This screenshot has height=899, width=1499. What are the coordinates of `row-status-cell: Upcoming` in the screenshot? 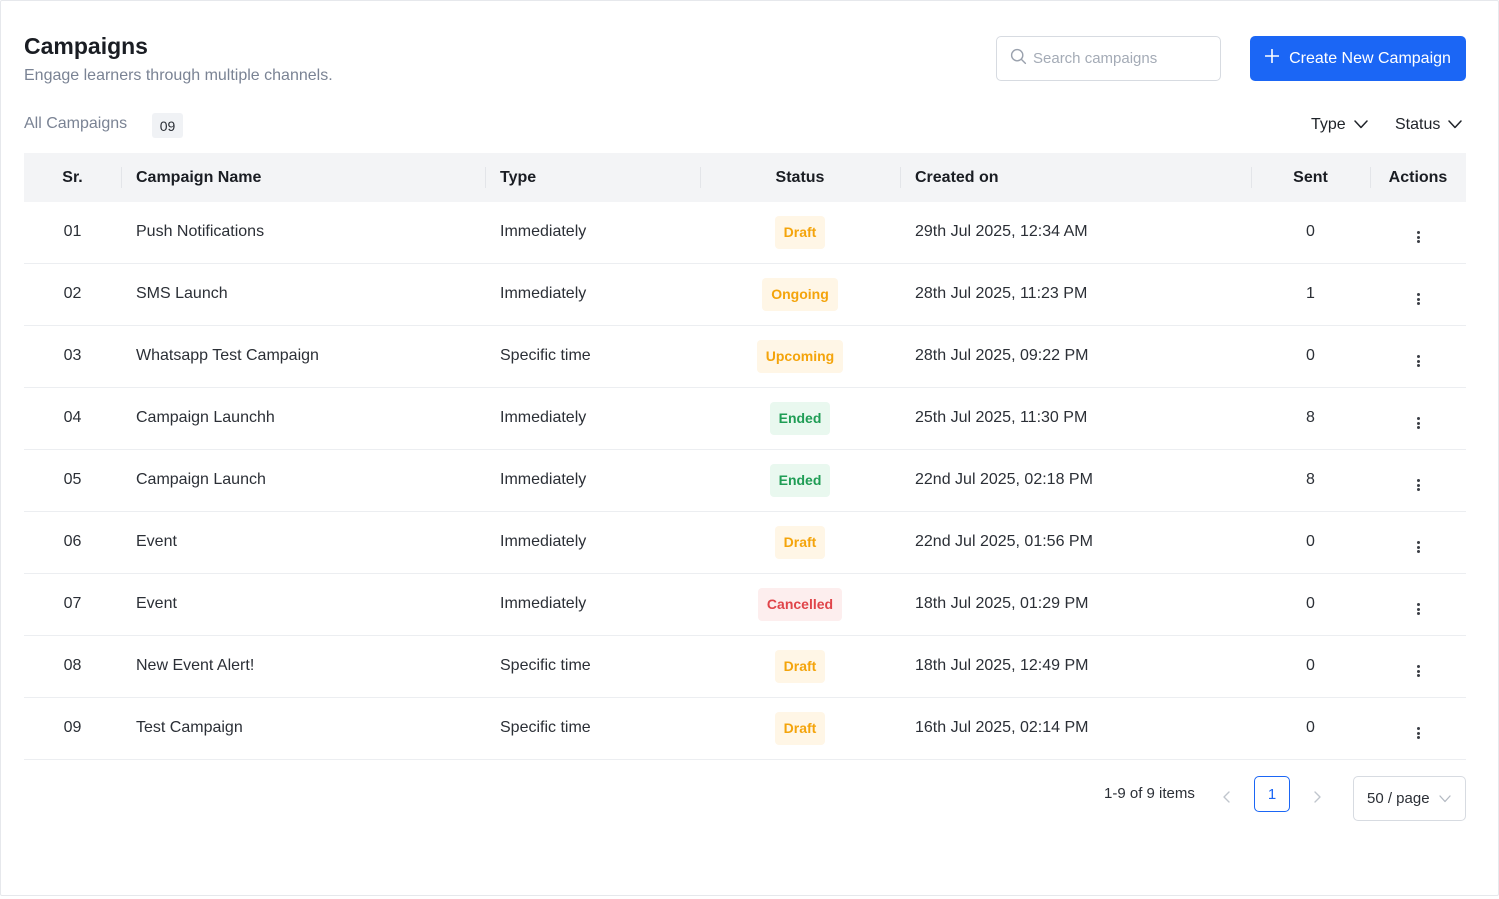 It's located at (800, 356).